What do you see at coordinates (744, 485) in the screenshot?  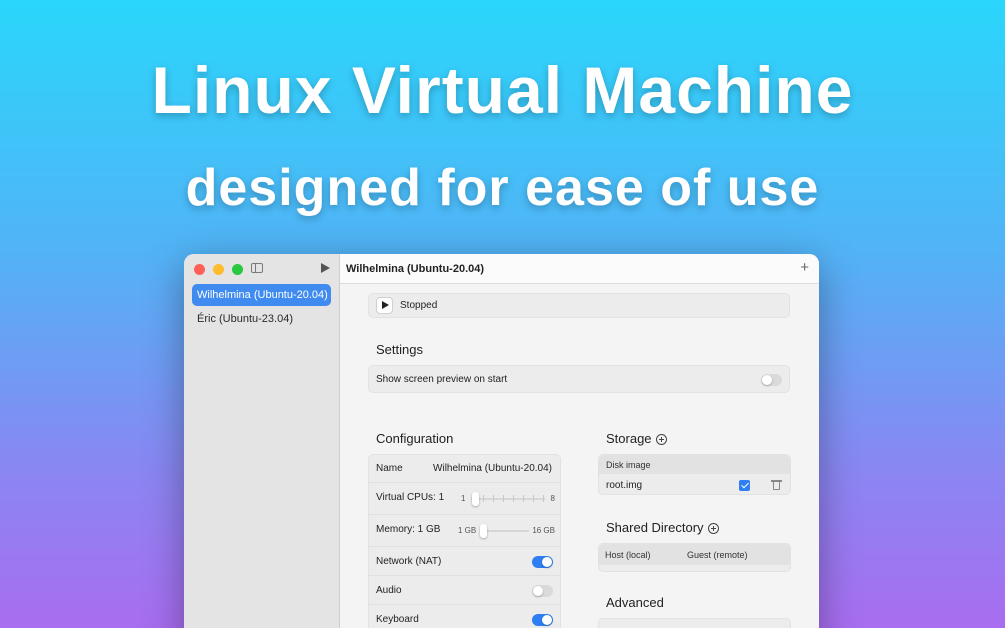 I see `disk-enabled-checkbox` at bounding box center [744, 485].